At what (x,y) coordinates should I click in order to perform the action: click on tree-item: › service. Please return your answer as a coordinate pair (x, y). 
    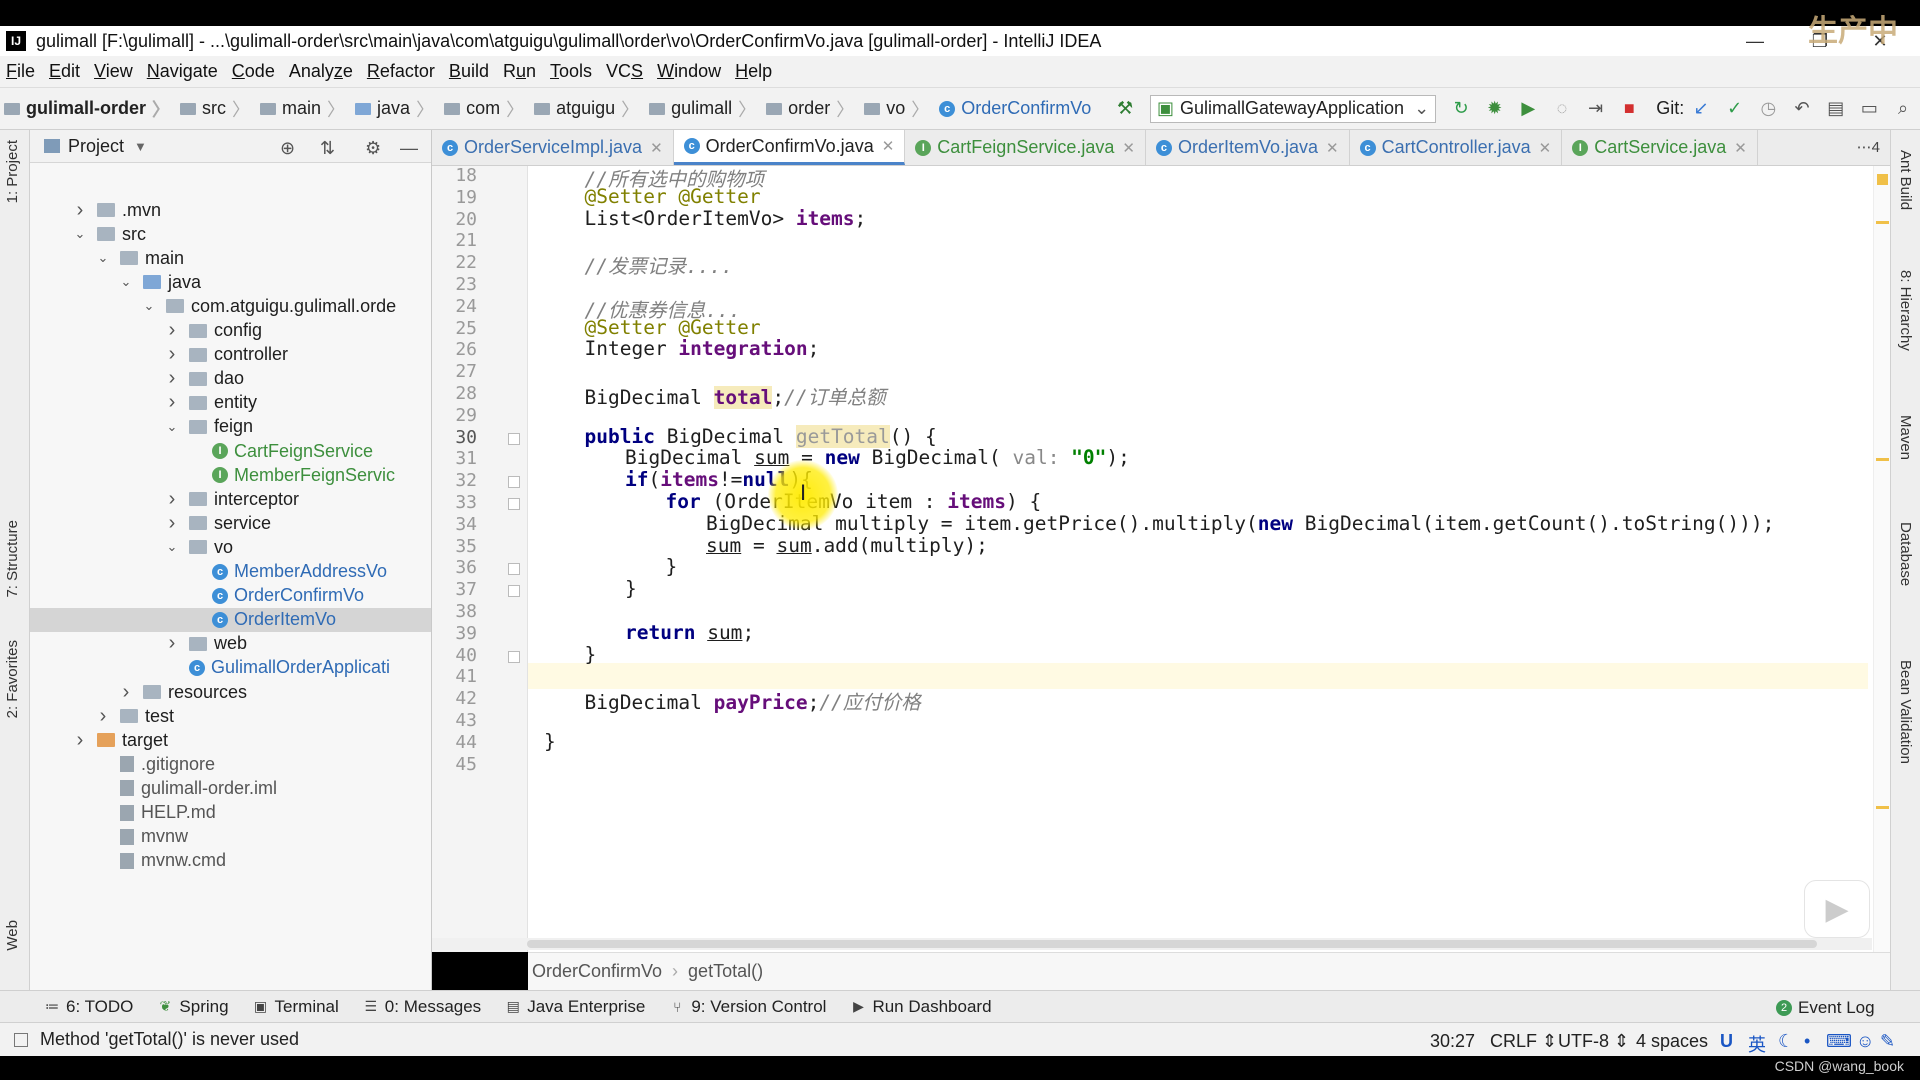
    Looking at the image, I should click on (230, 523).